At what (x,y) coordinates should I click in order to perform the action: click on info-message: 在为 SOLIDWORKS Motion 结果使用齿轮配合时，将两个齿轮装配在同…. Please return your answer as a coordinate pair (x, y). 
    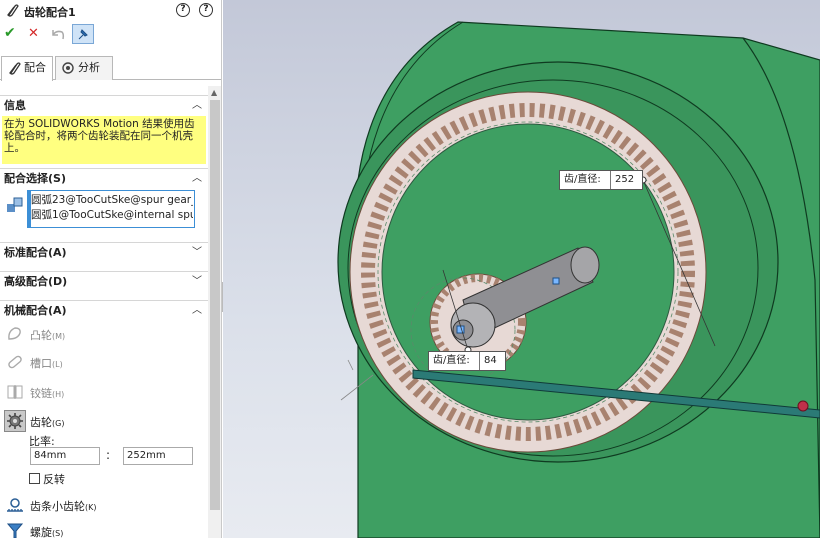
    Looking at the image, I should click on (104, 140).